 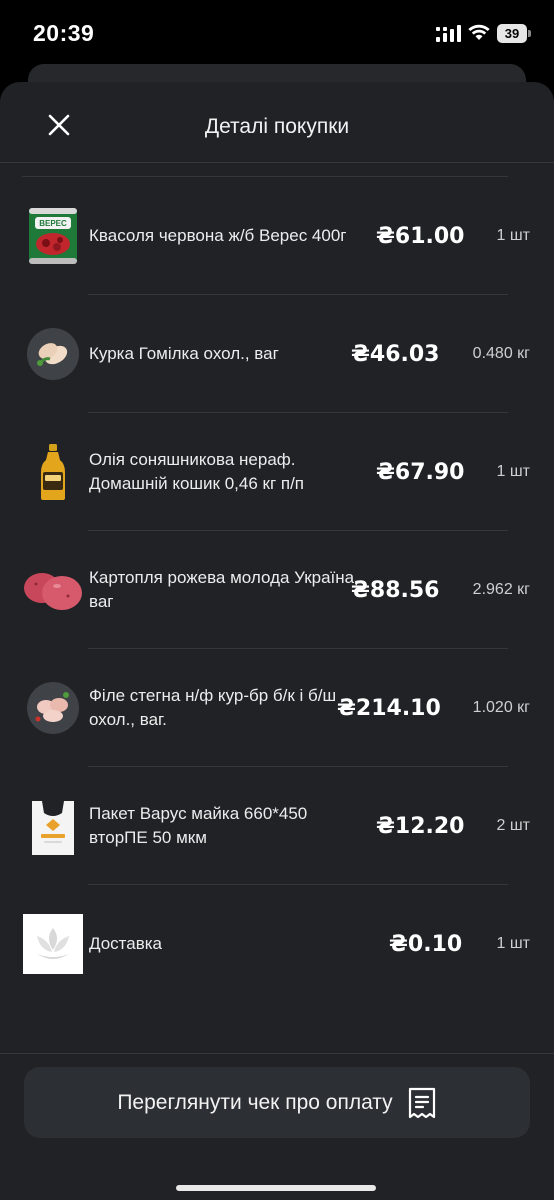 What do you see at coordinates (513, 825) in the screenshot?
I see `item-quantity: 2 шт` at bounding box center [513, 825].